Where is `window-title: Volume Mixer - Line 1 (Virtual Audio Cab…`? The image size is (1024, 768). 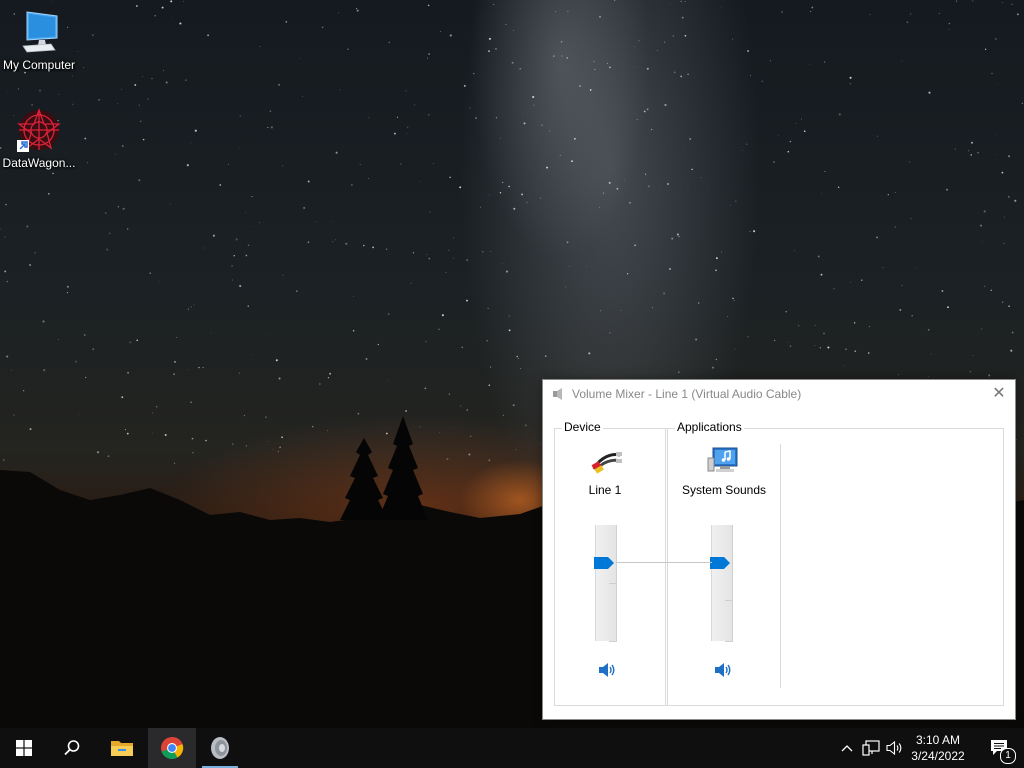
window-title: Volume Mixer - Line 1 (Virtual Audio Cab… is located at coordinates (687, 394).